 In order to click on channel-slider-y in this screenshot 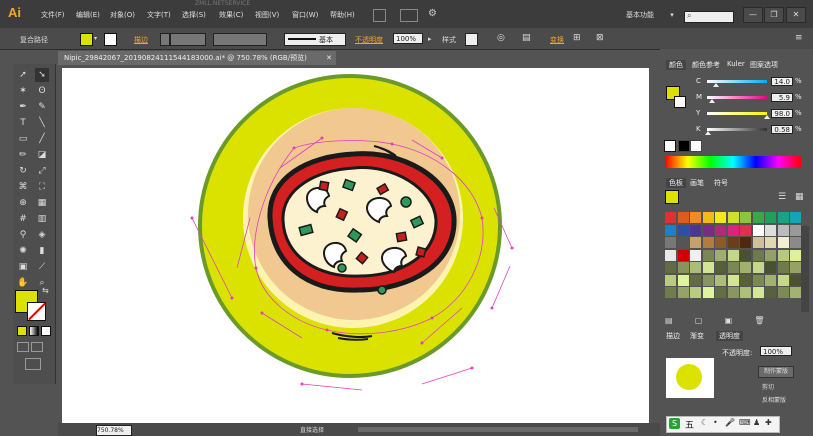, I will do `click(737, 113)`.